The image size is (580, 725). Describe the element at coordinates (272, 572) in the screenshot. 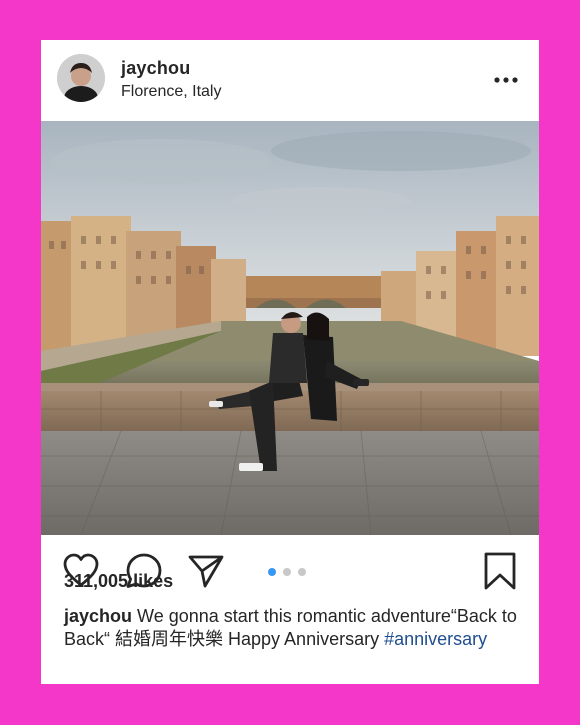

I see `carousel-dot-active` at that location.